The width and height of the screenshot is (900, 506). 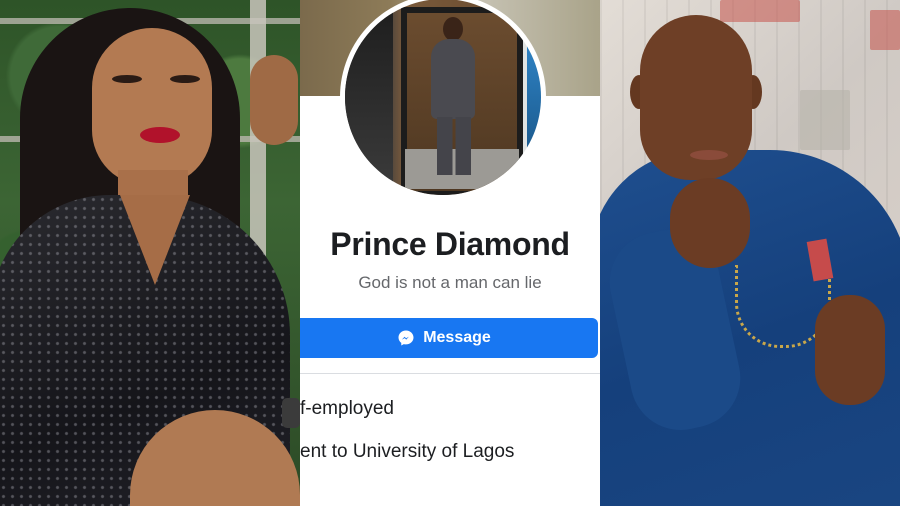 What do you see at coordinates (274, 100) in the screenshot?
I see `raised-hand` at bounding box center [274, 100].